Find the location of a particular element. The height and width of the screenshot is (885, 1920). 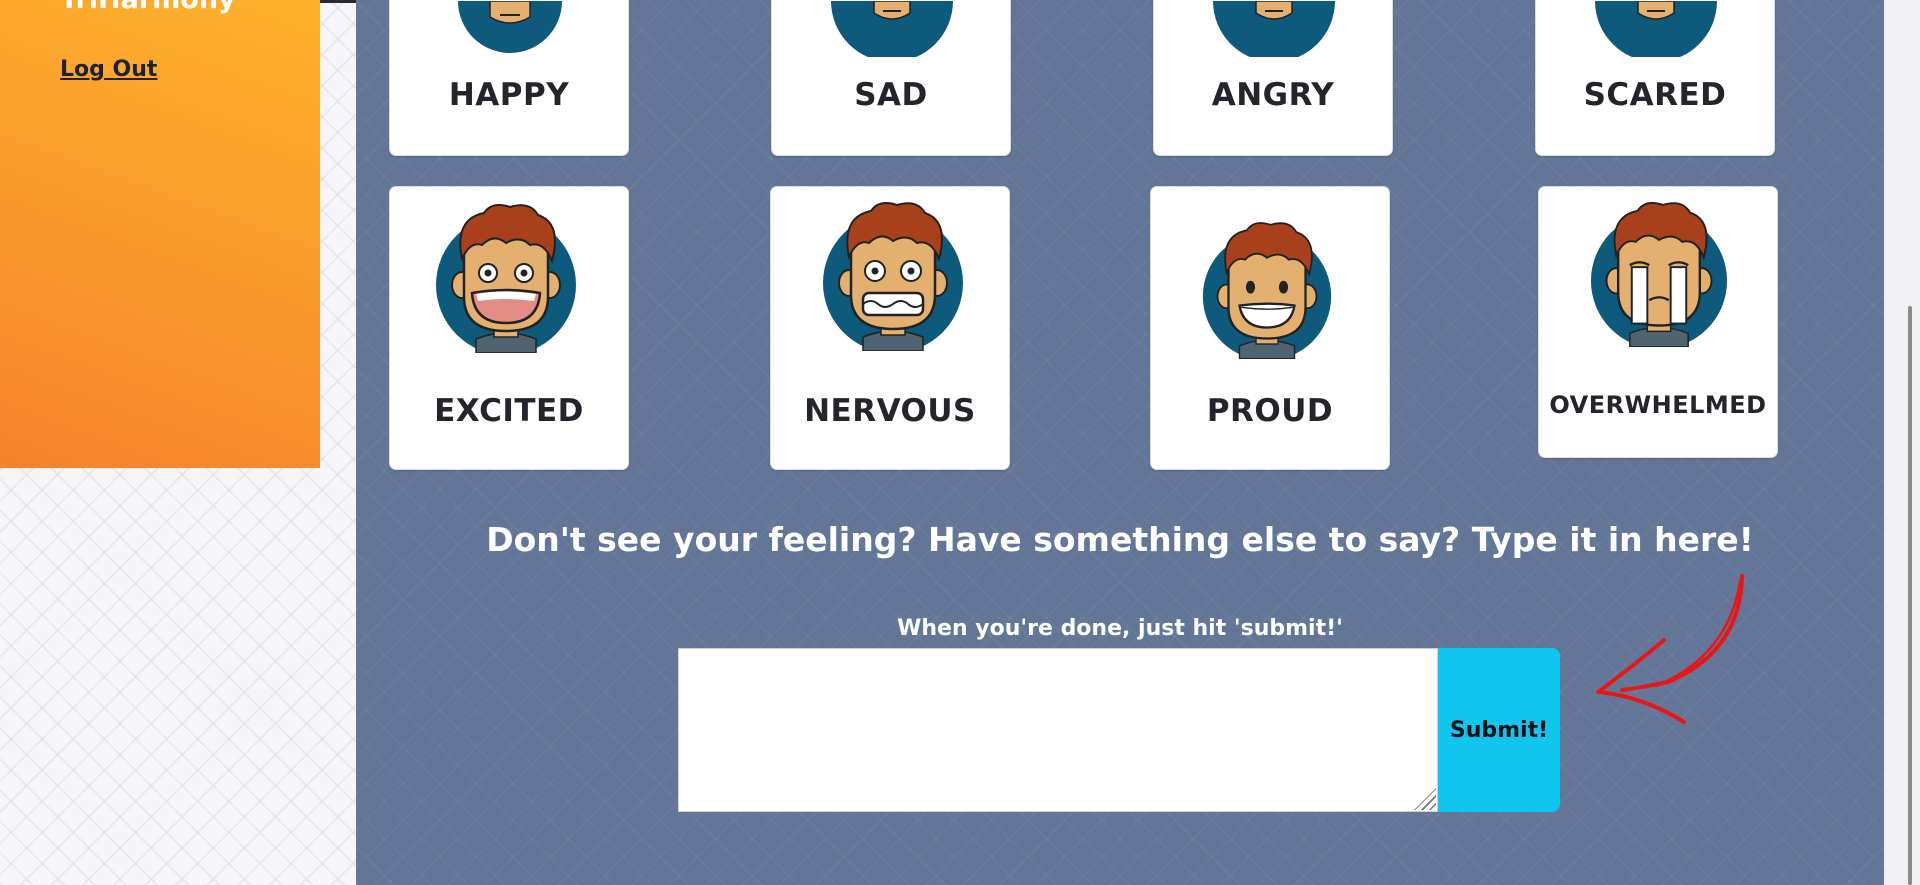

emotion-label-overwhelmed: OVERWHELMED is located at coordinates (1658, 405).